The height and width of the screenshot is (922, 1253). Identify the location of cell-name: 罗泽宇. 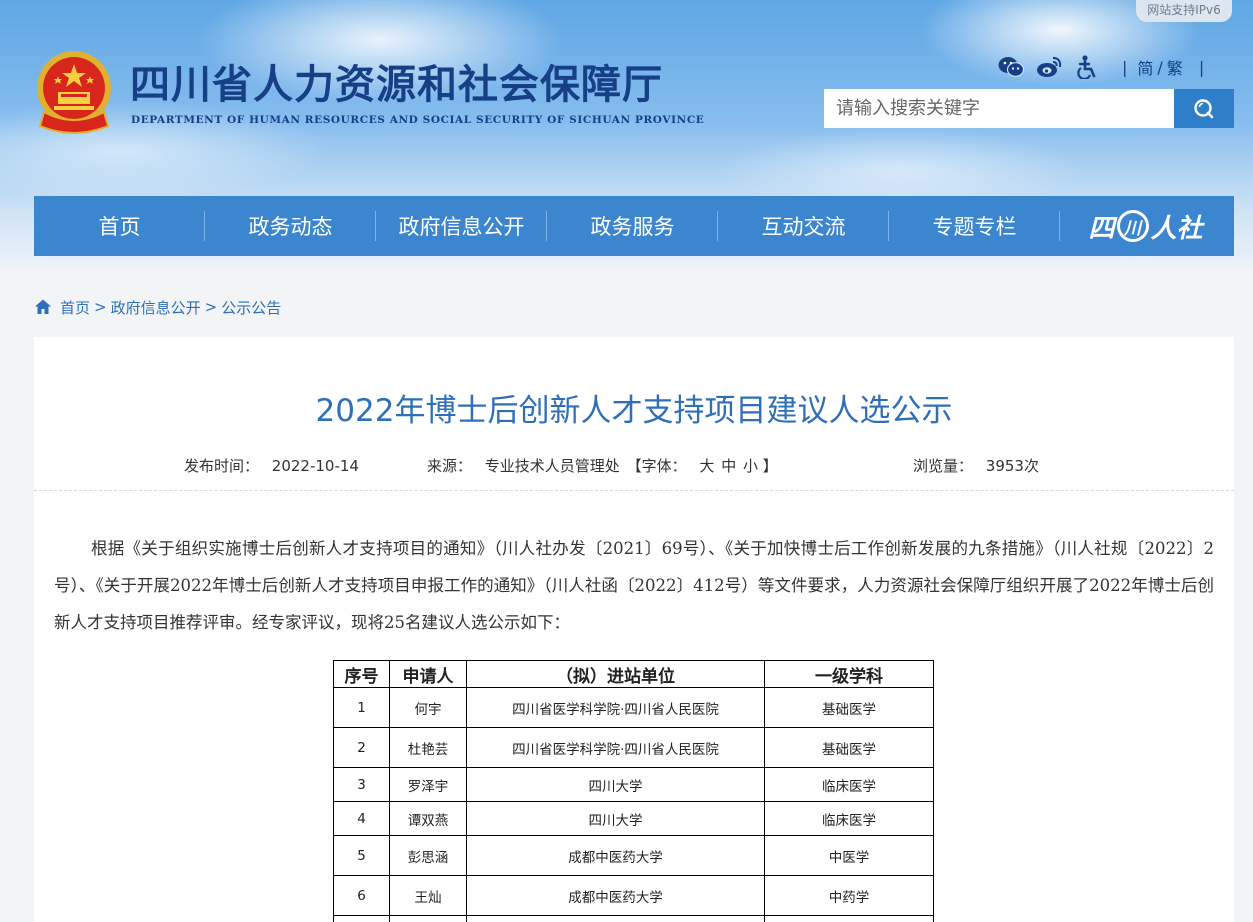
(428, 784).